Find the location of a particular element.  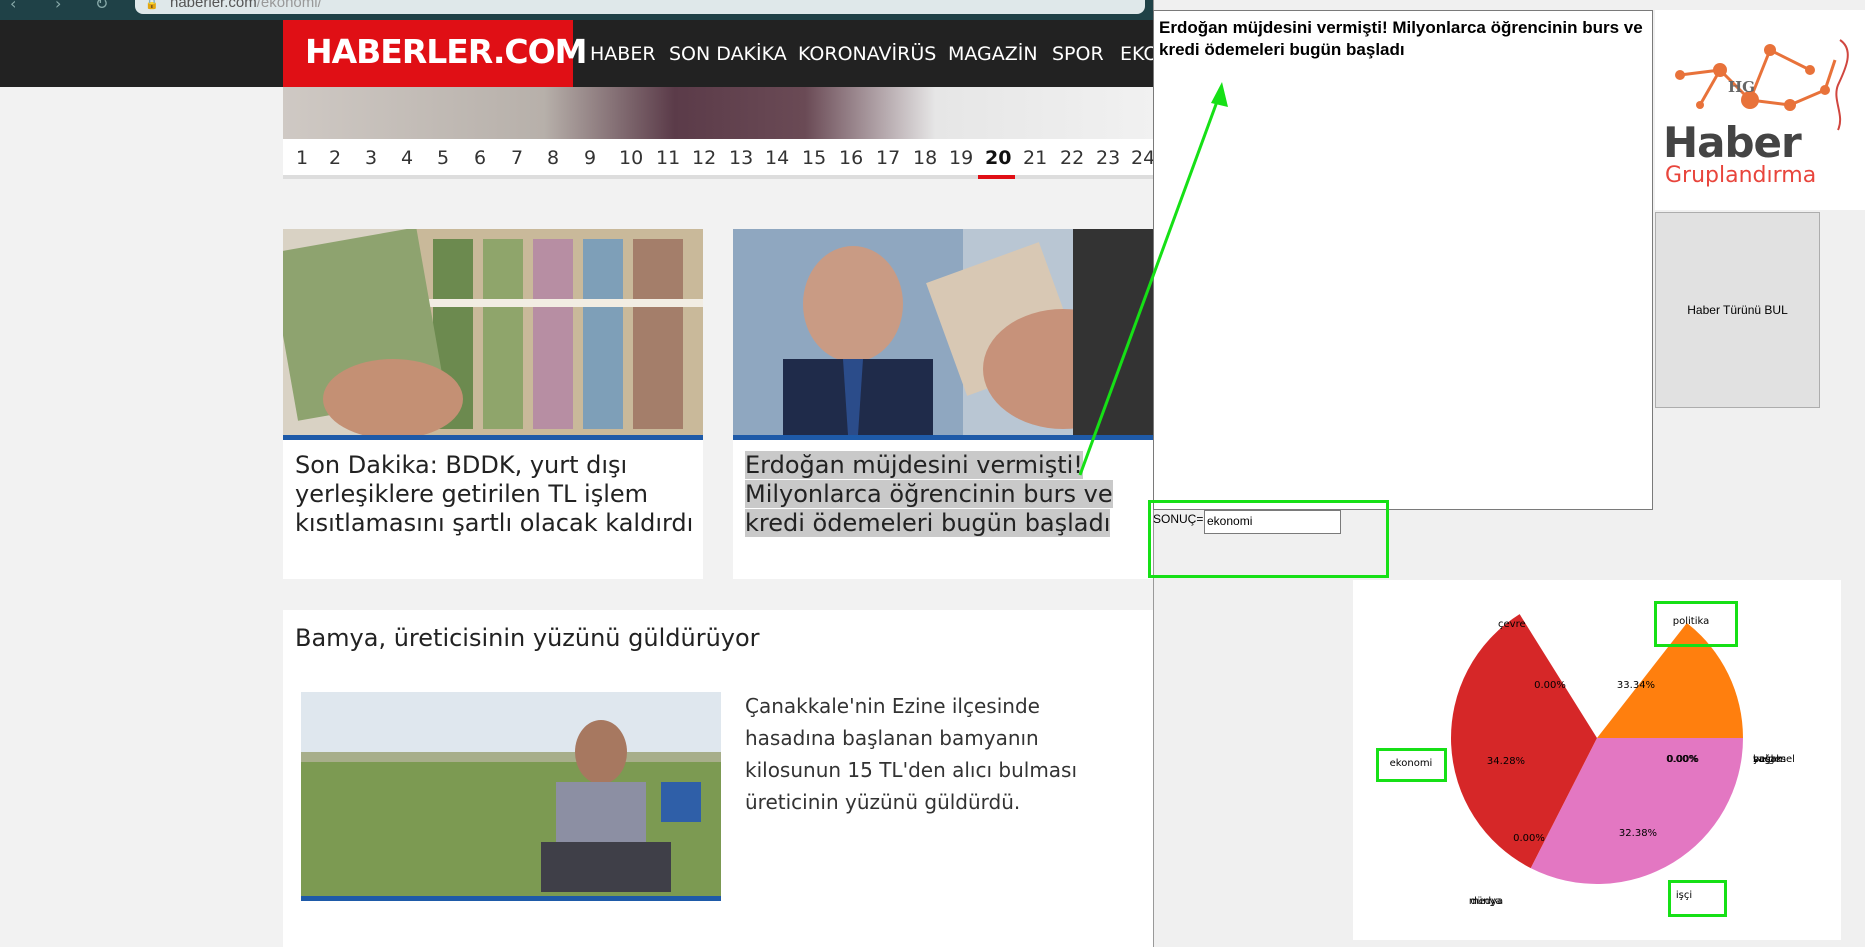

annotation-box-ekonomi is located at coordinates (1411, 765).